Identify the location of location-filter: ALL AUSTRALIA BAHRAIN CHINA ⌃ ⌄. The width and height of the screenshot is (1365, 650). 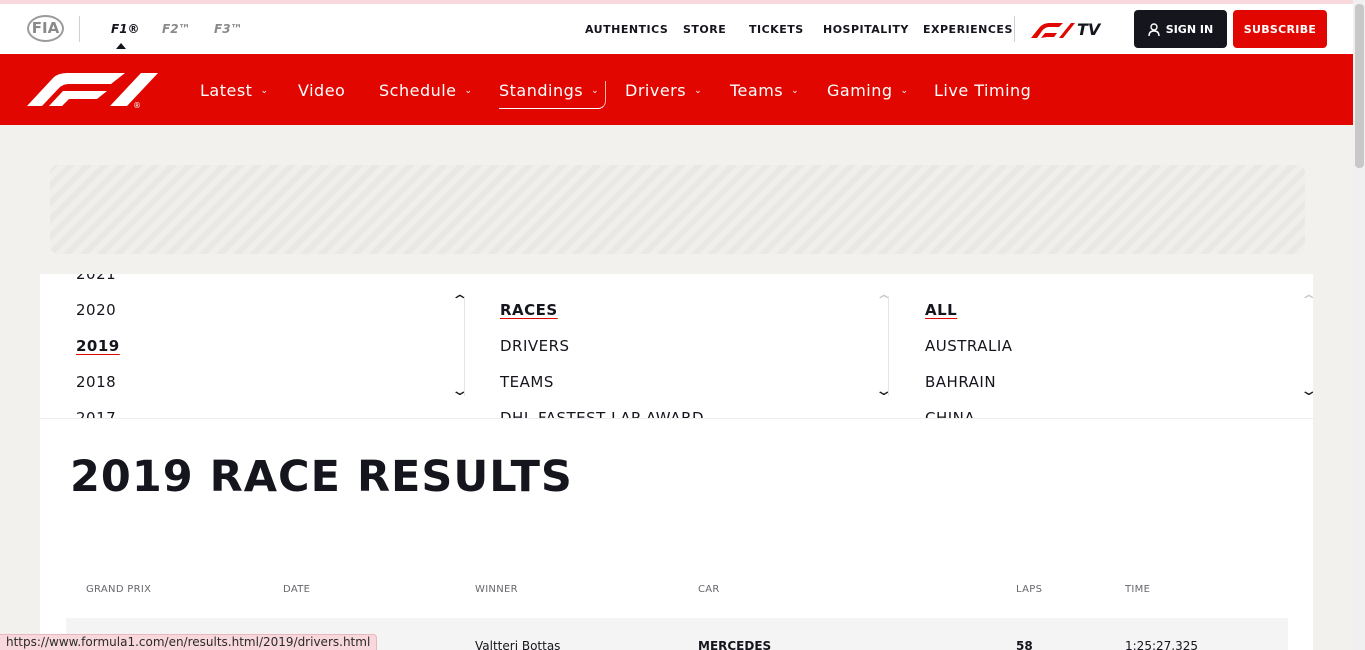
(1119, 346).